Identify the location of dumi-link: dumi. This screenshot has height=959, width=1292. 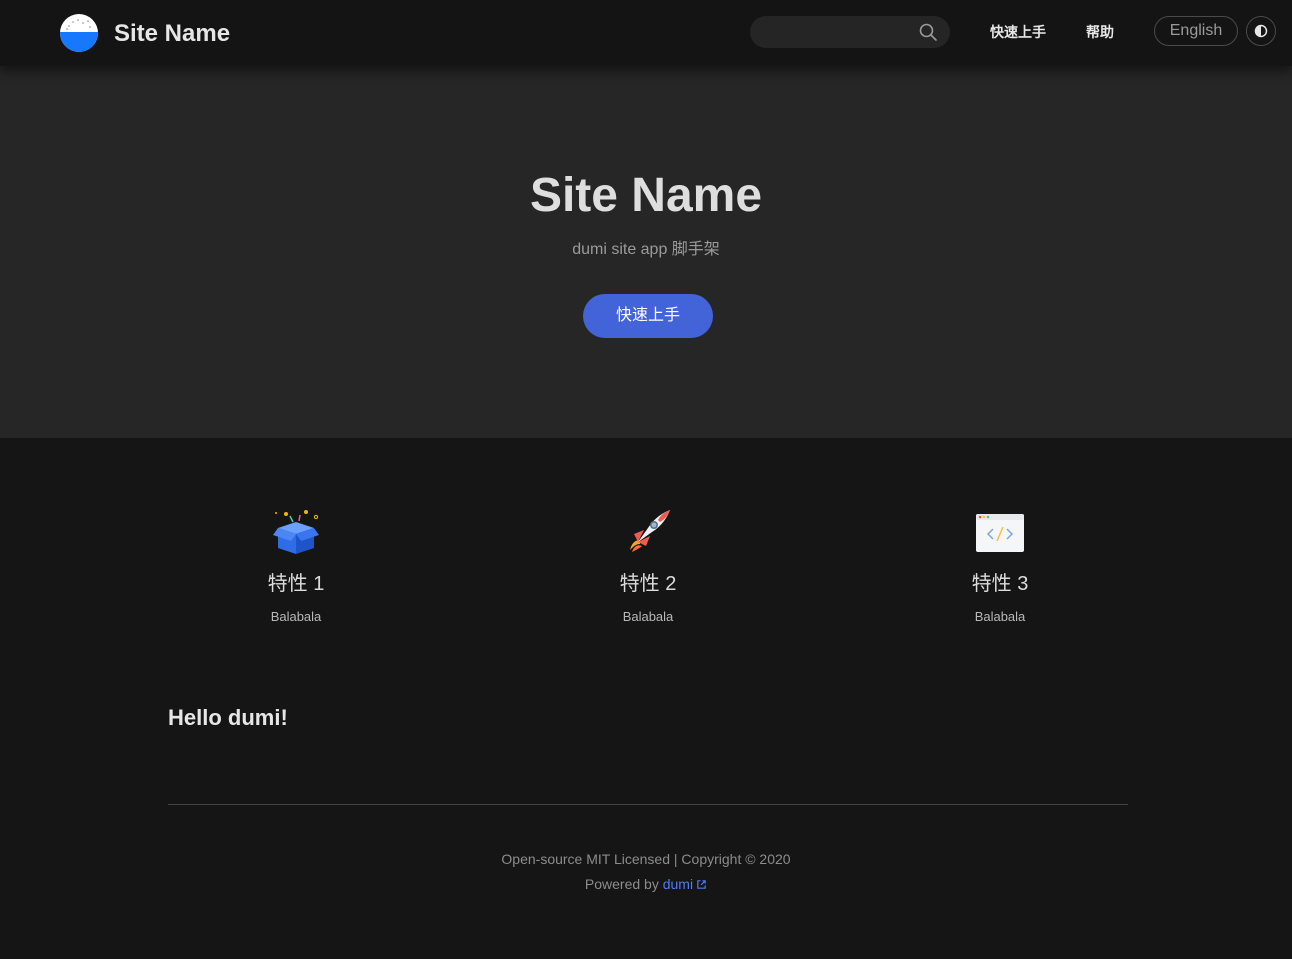
(685, 884).